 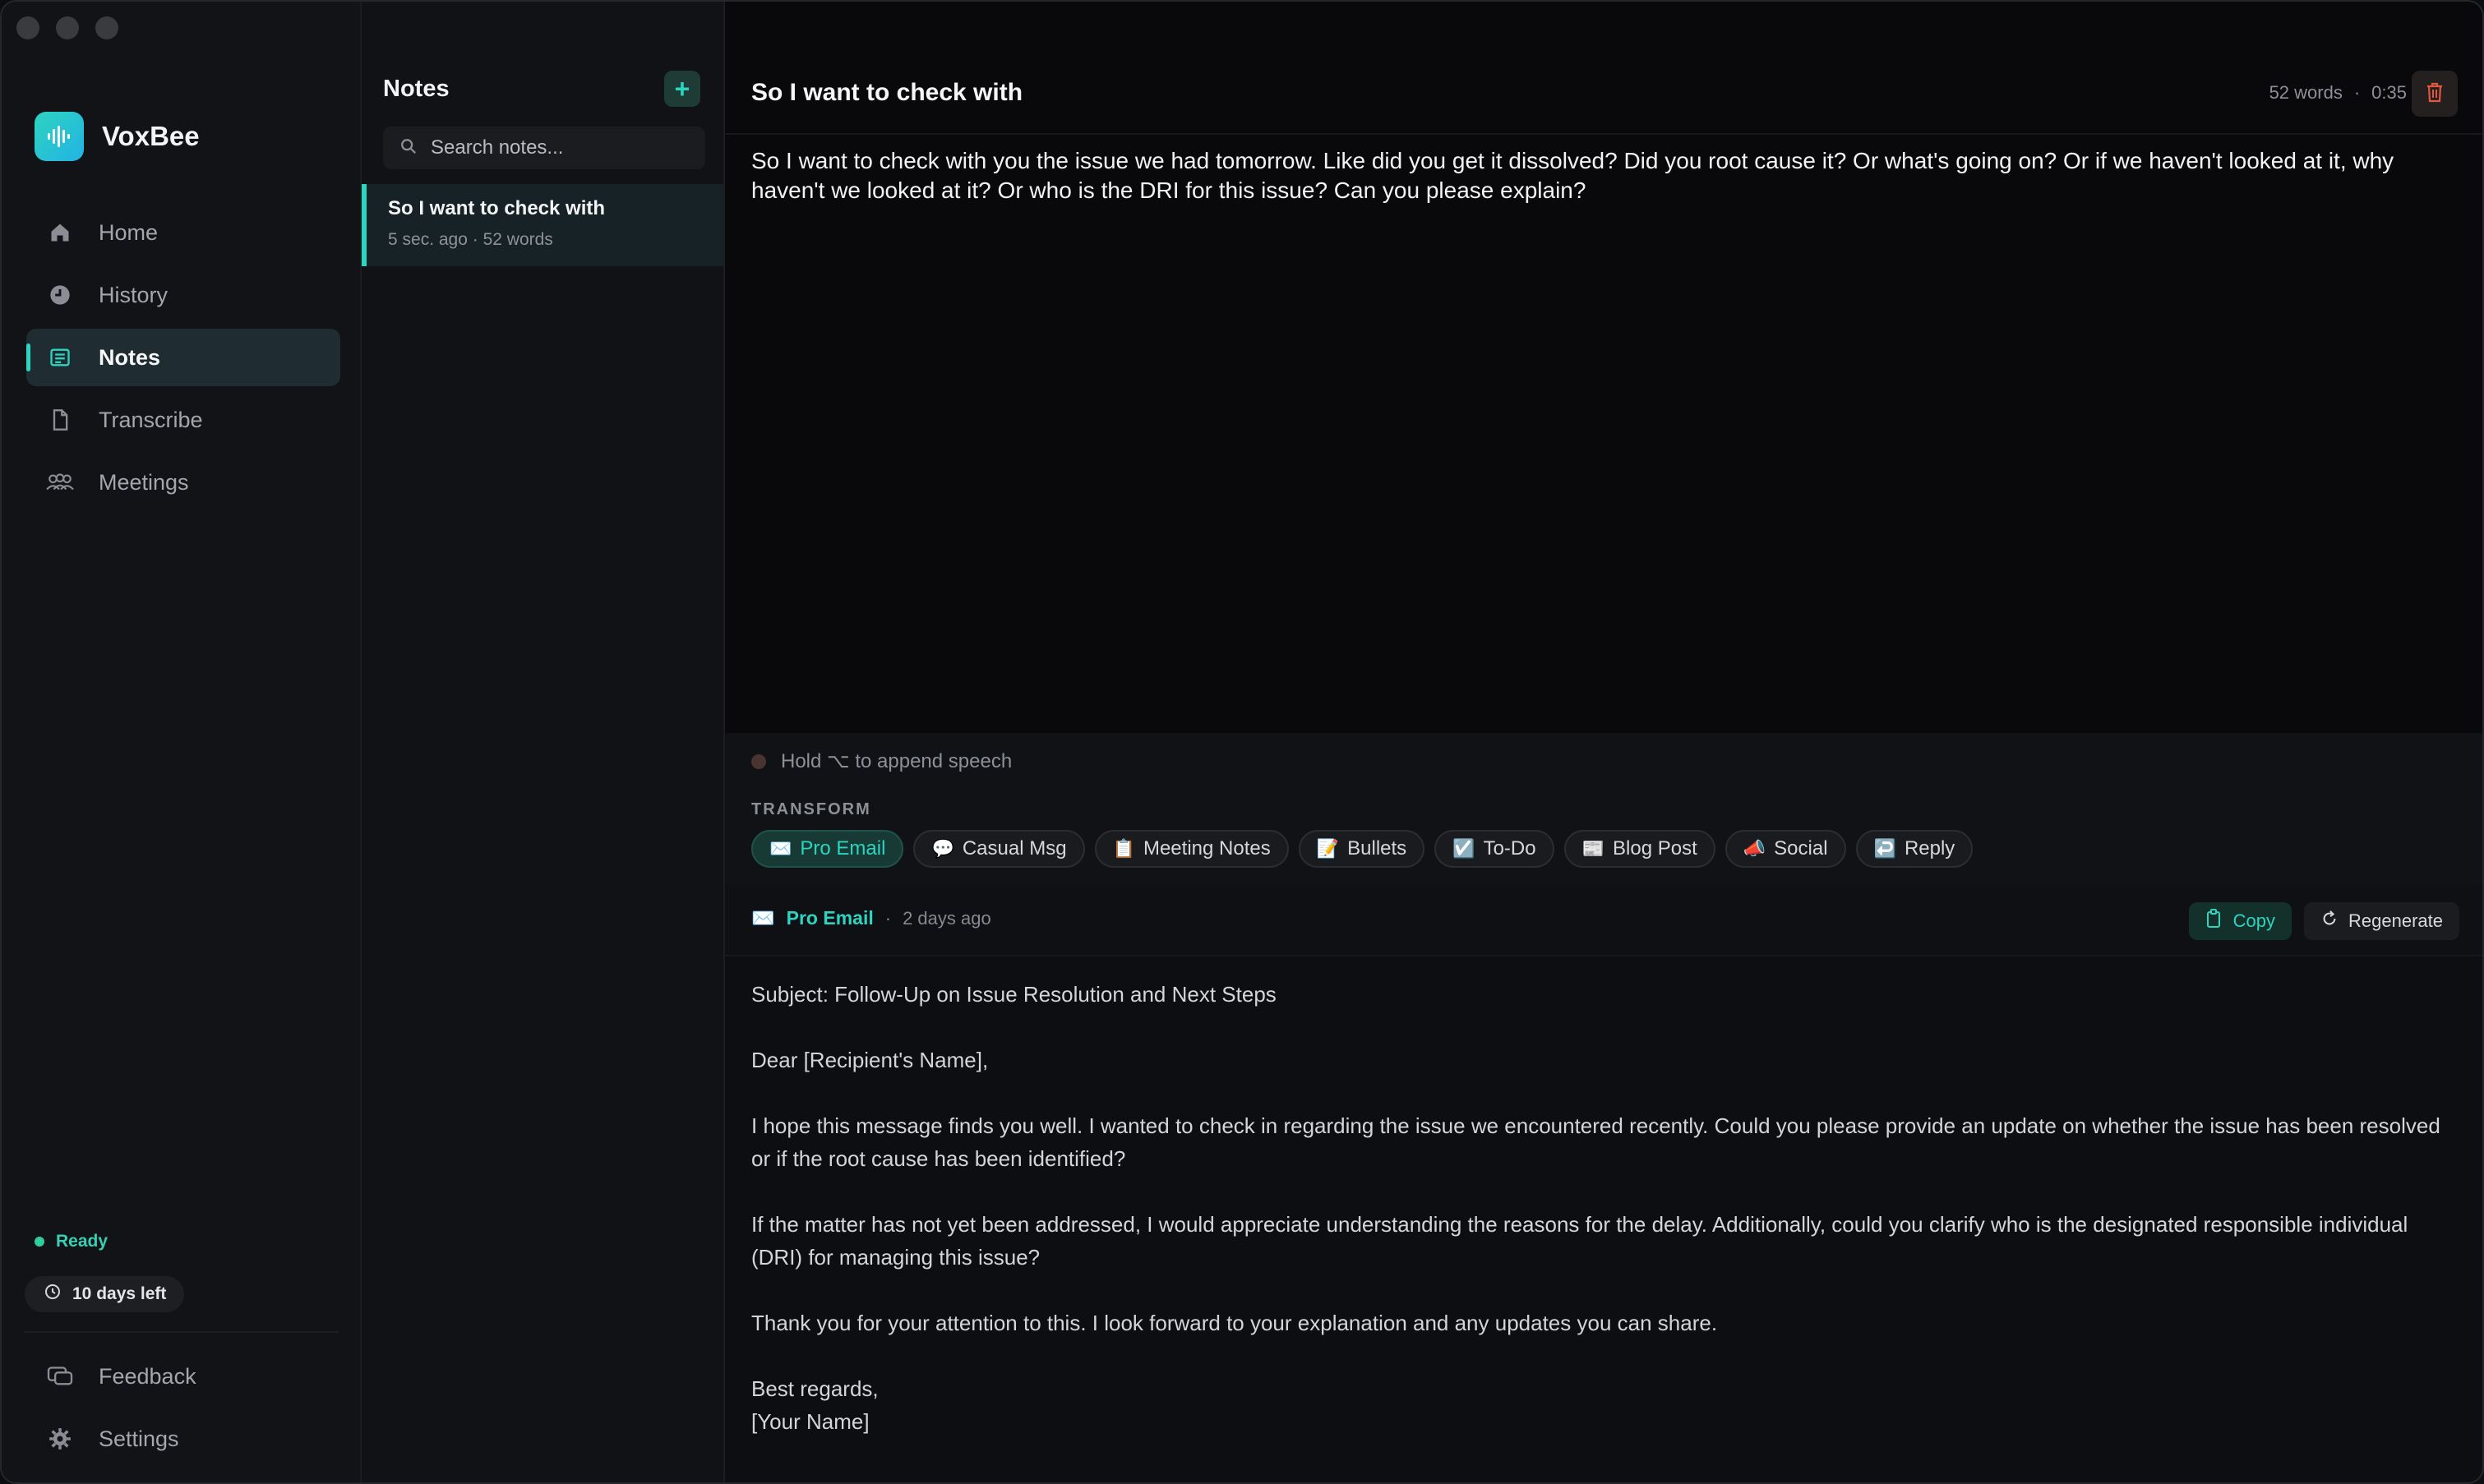 I want to click on sidebar-item-label: Home, so click(x=129, y=232).